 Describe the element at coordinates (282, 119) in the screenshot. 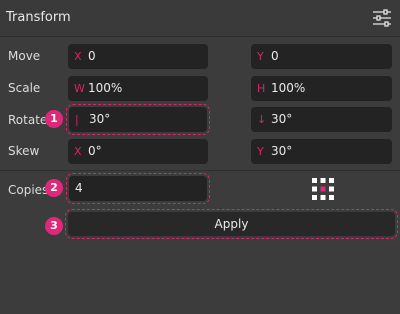

I see `rotate-y-value: 30°` at that location.